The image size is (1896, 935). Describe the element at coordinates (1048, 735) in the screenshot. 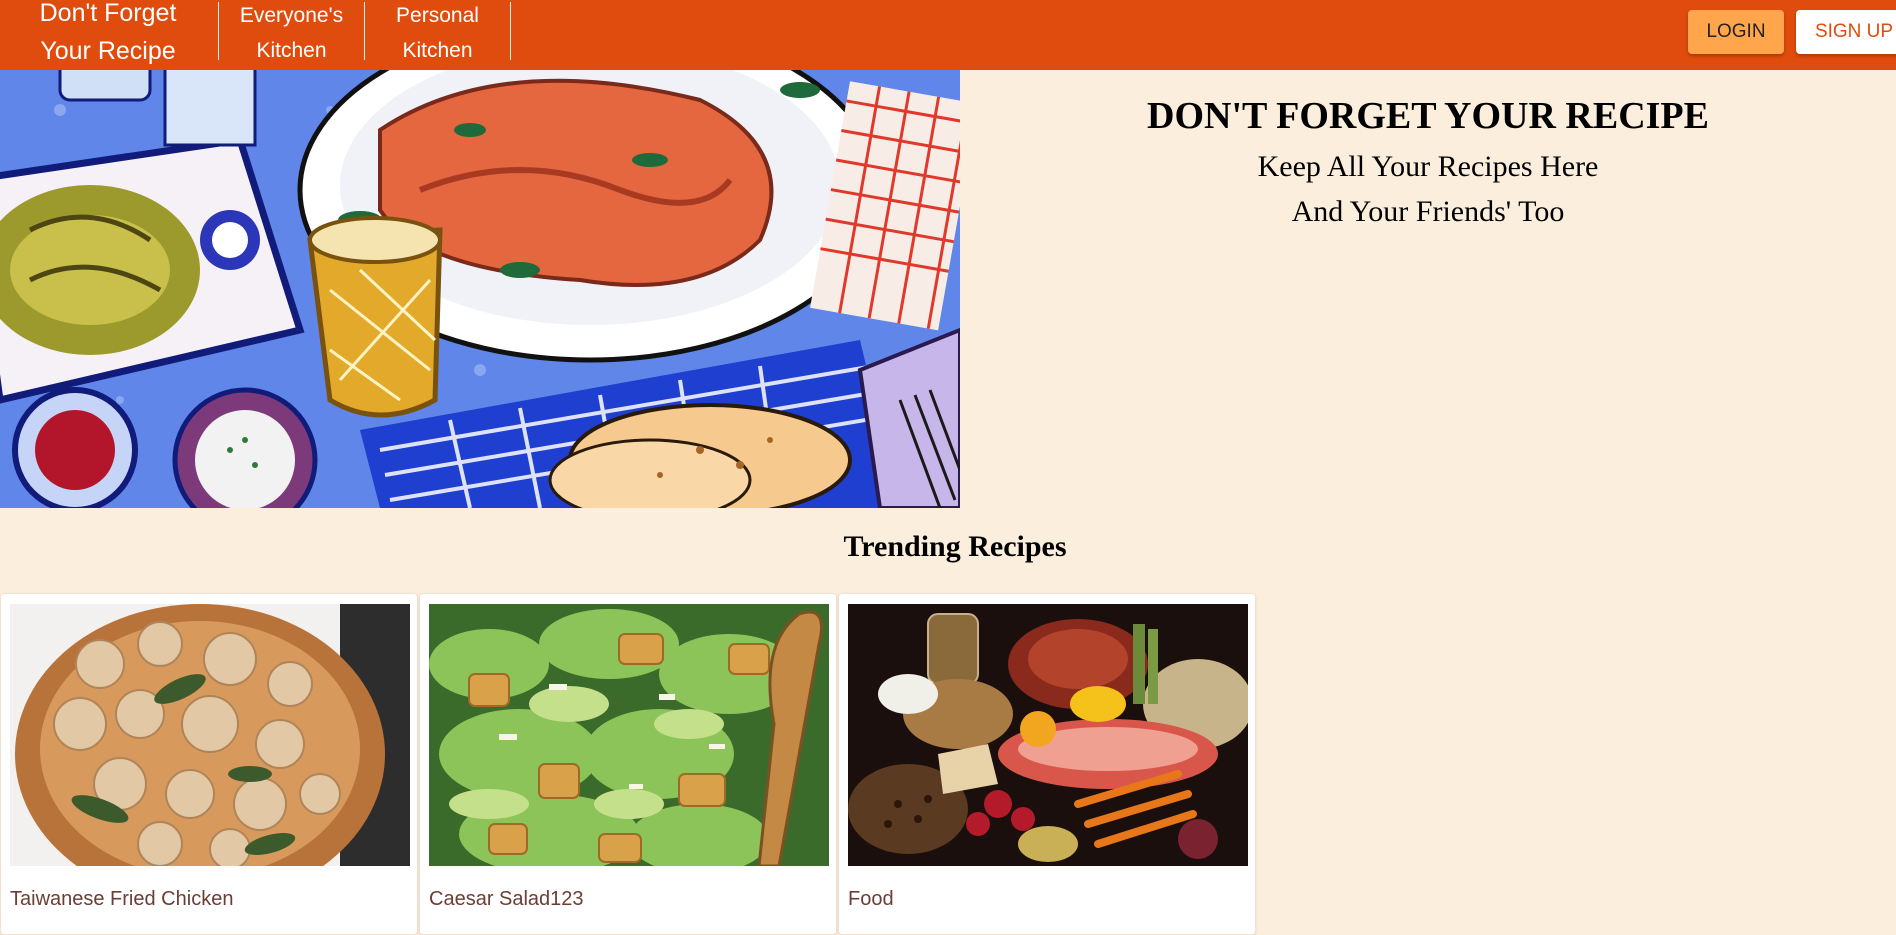

I see `recipe-image-food` at that location.